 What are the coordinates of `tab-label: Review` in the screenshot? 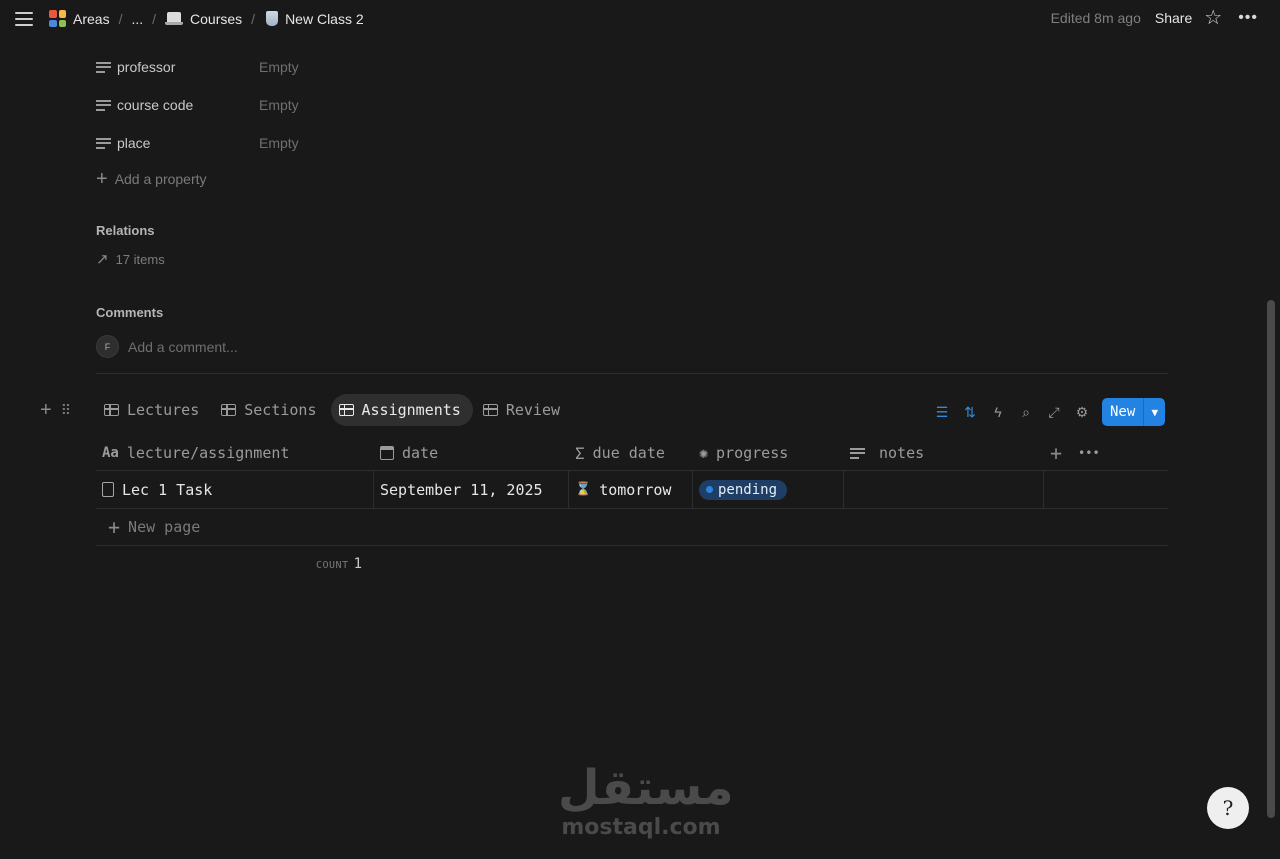 It's located at (533, 410).